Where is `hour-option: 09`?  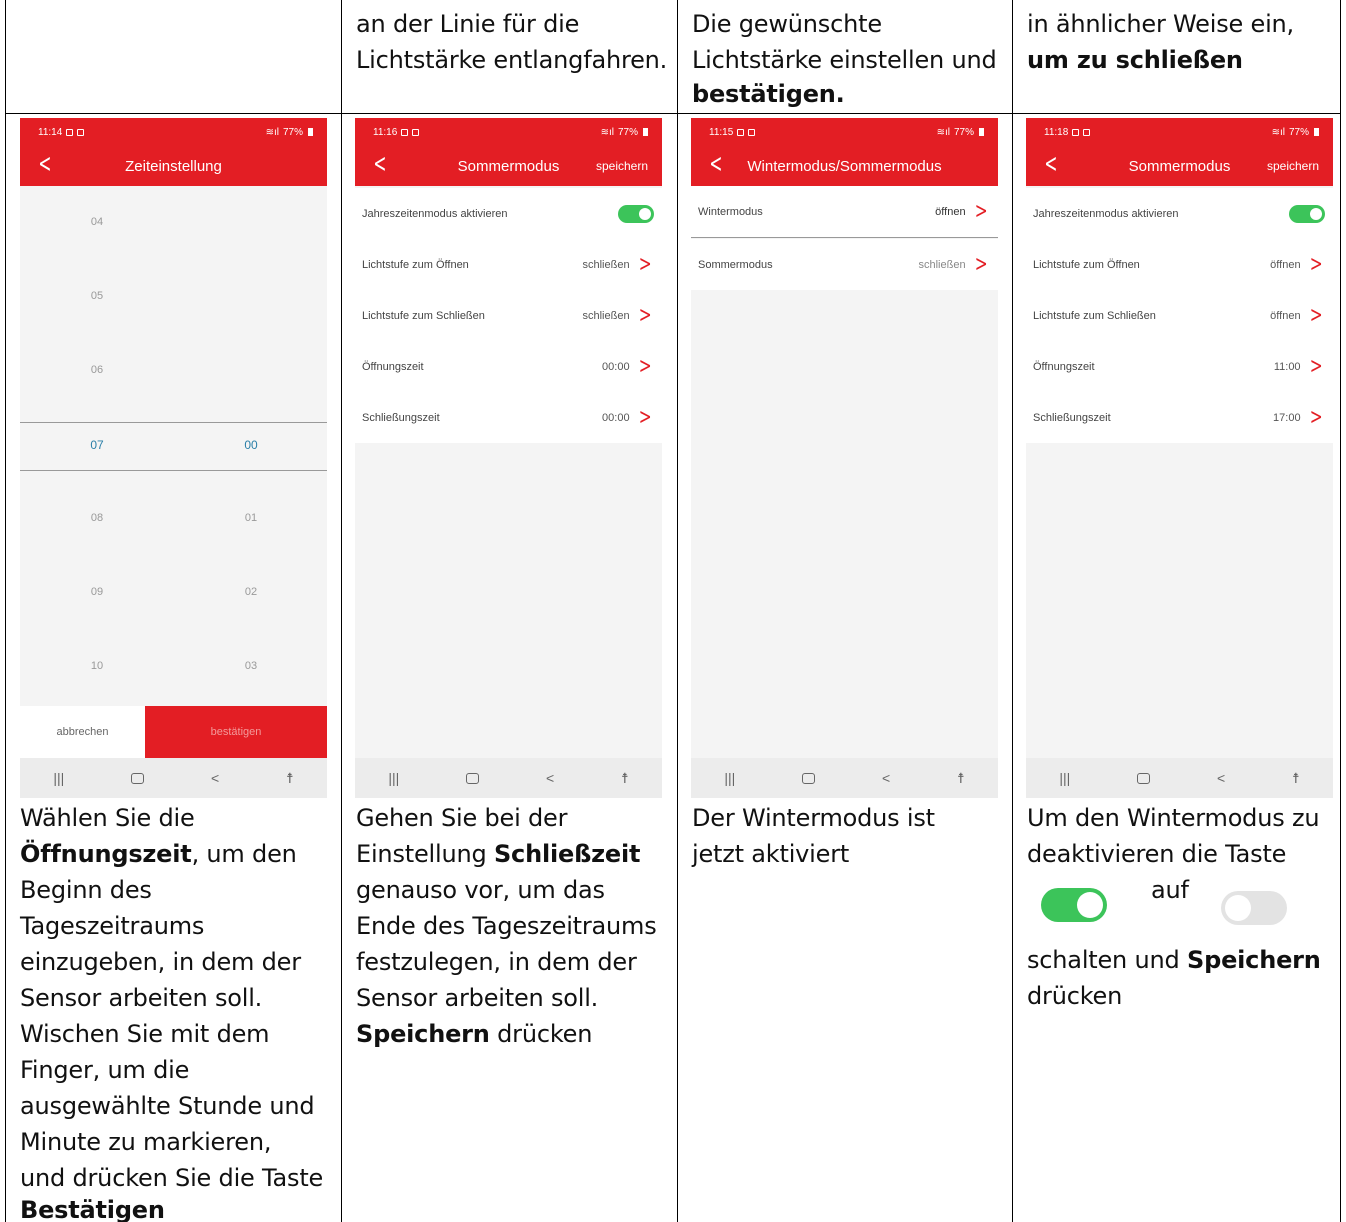 hour-option: 09 is located at coordinates (97, 592).